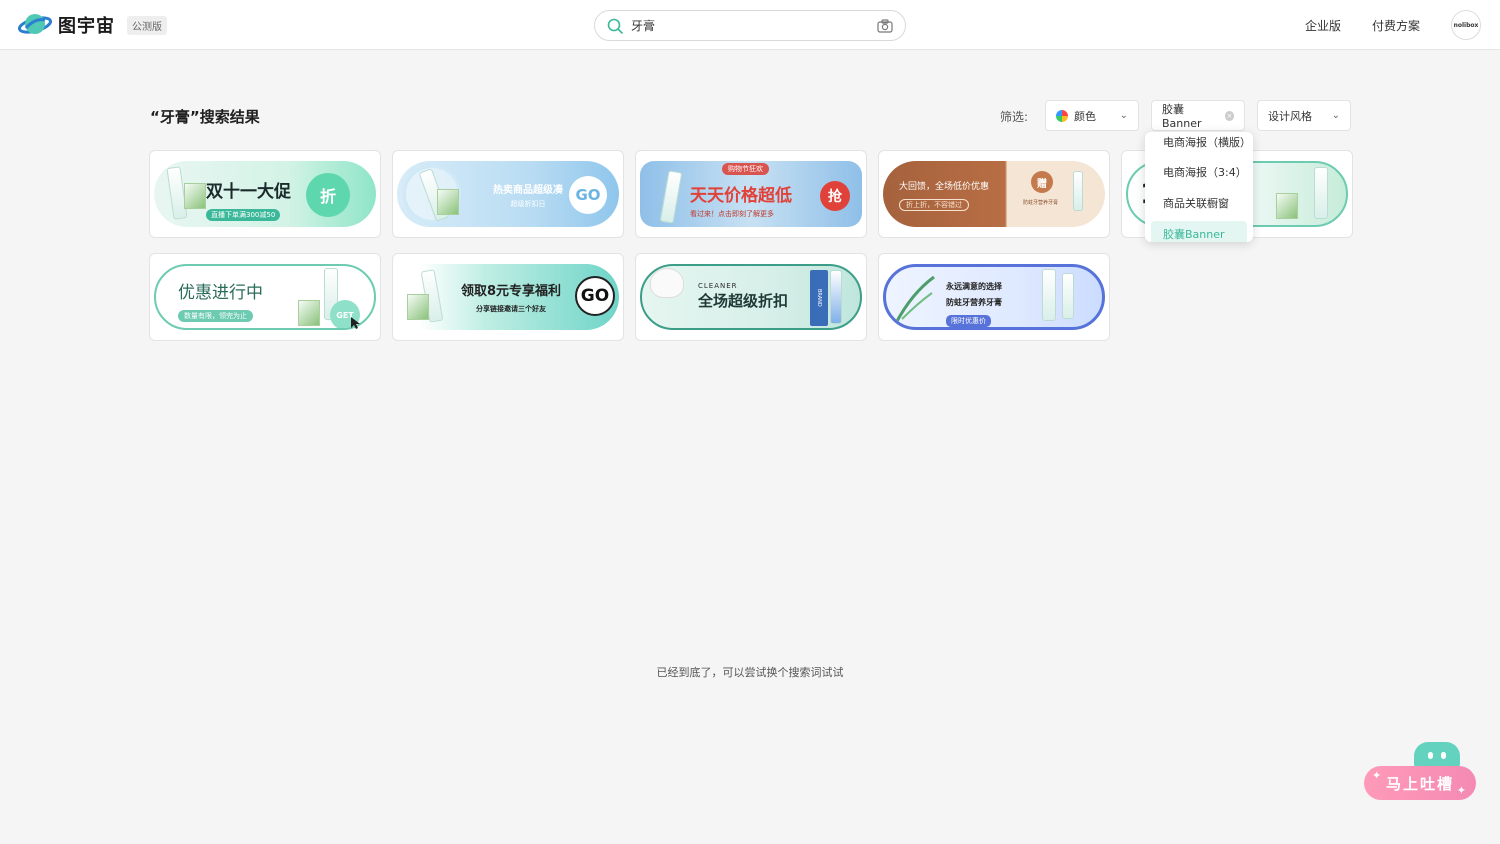  I want to click on capsule-banner: 热卖商品超级凑 超级折扣日 GO, so click(508, 194).